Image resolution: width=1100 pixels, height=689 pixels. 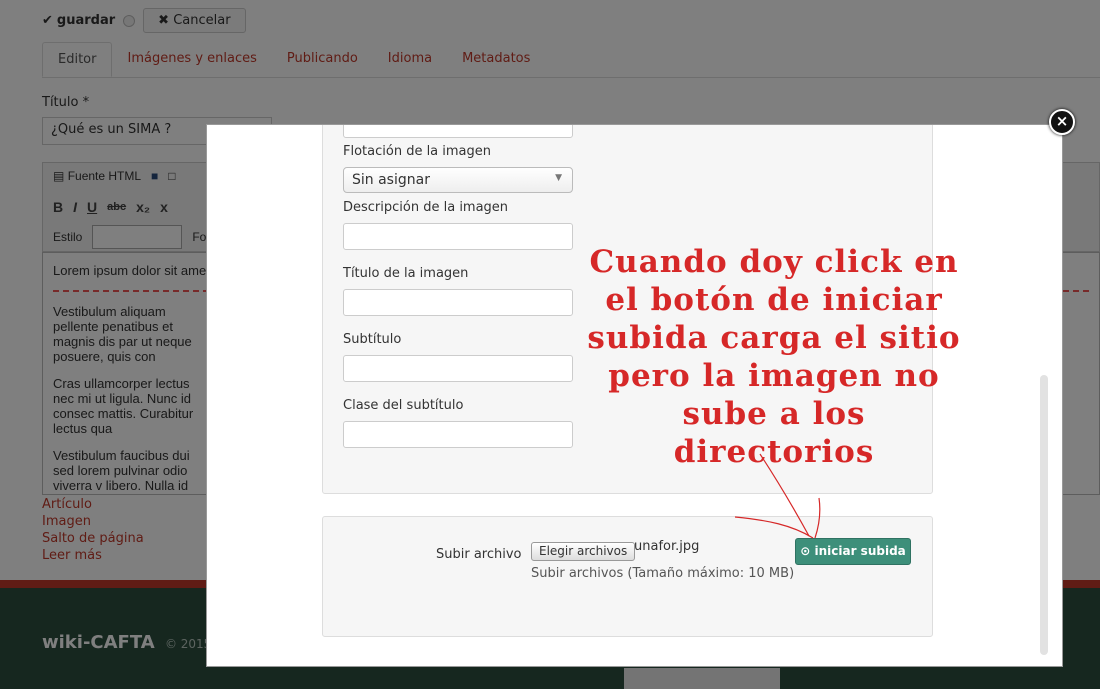 What do you see at coordinates (458, 236) in the screenshot?
I see `description-input` at bounding box center [458, 236].